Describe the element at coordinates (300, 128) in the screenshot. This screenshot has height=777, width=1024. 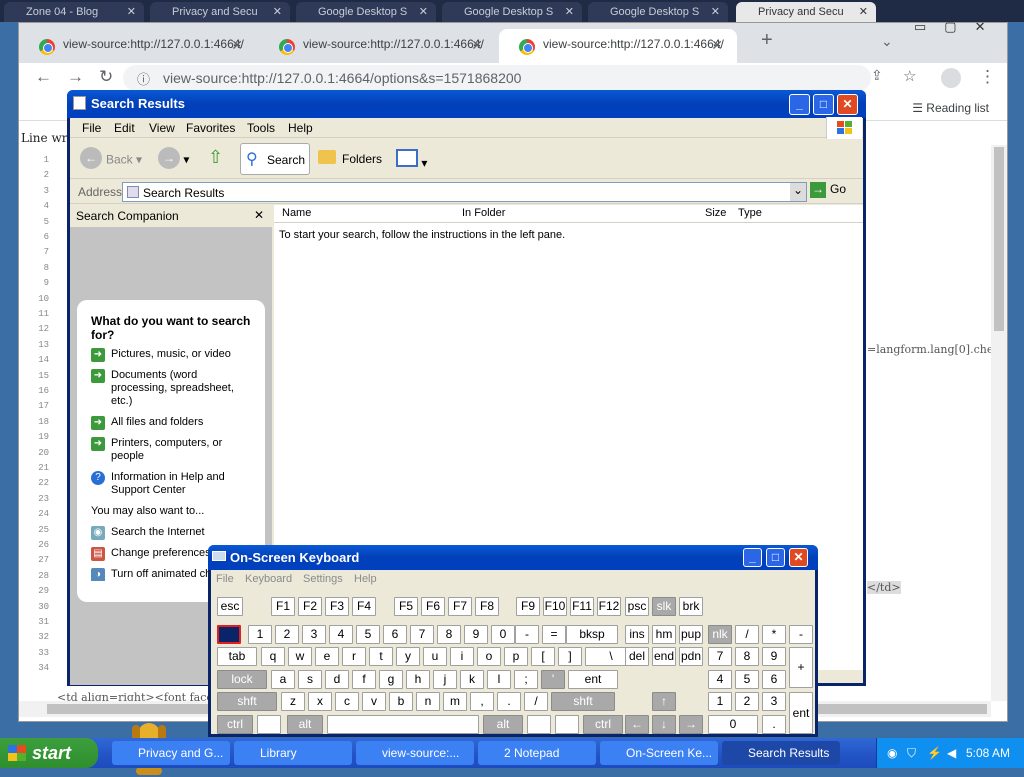
I see `menu-help: Help` at that location.